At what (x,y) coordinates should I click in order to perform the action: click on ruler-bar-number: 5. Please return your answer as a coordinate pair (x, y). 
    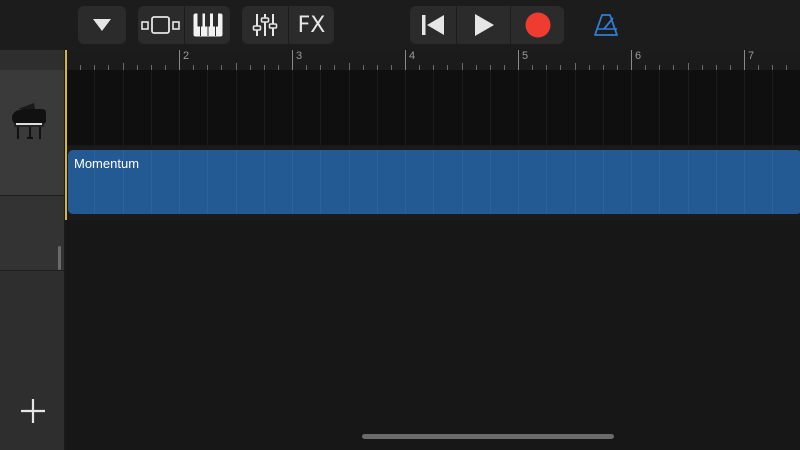
    Looking at the image, I should click on (525, 56).